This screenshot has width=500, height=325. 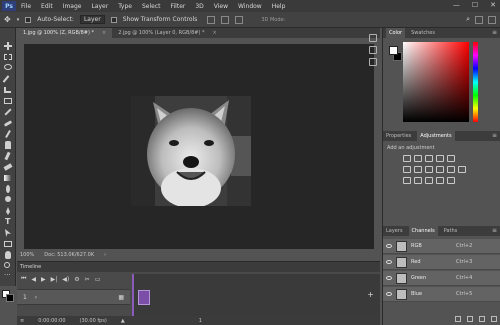 I want to click on properties-icon, so click(x=373, y=50).